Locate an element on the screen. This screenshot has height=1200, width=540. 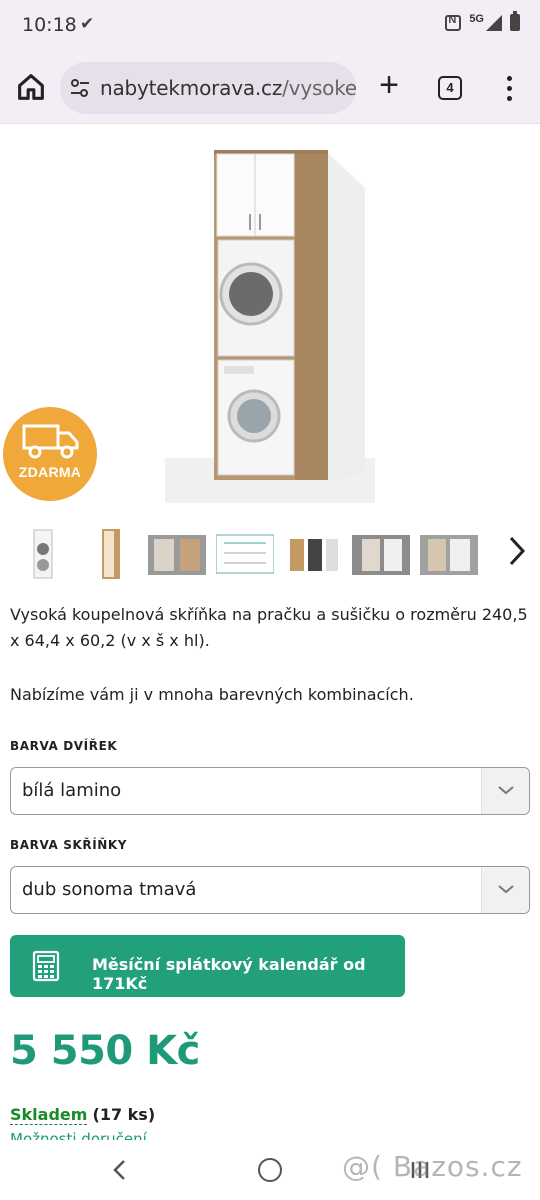
signal-icon is located at coordinates (494, 22).